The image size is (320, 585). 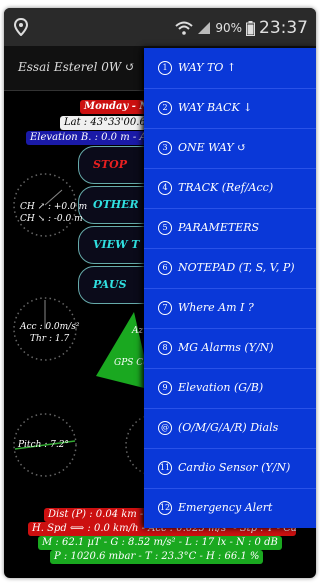 What do you see at coordinates (230, 468) in the screenshot?
I see `menu-item-cardio-sensor: 11 Cardio Sensor (Y/N)` at bounding box center [230, 468].